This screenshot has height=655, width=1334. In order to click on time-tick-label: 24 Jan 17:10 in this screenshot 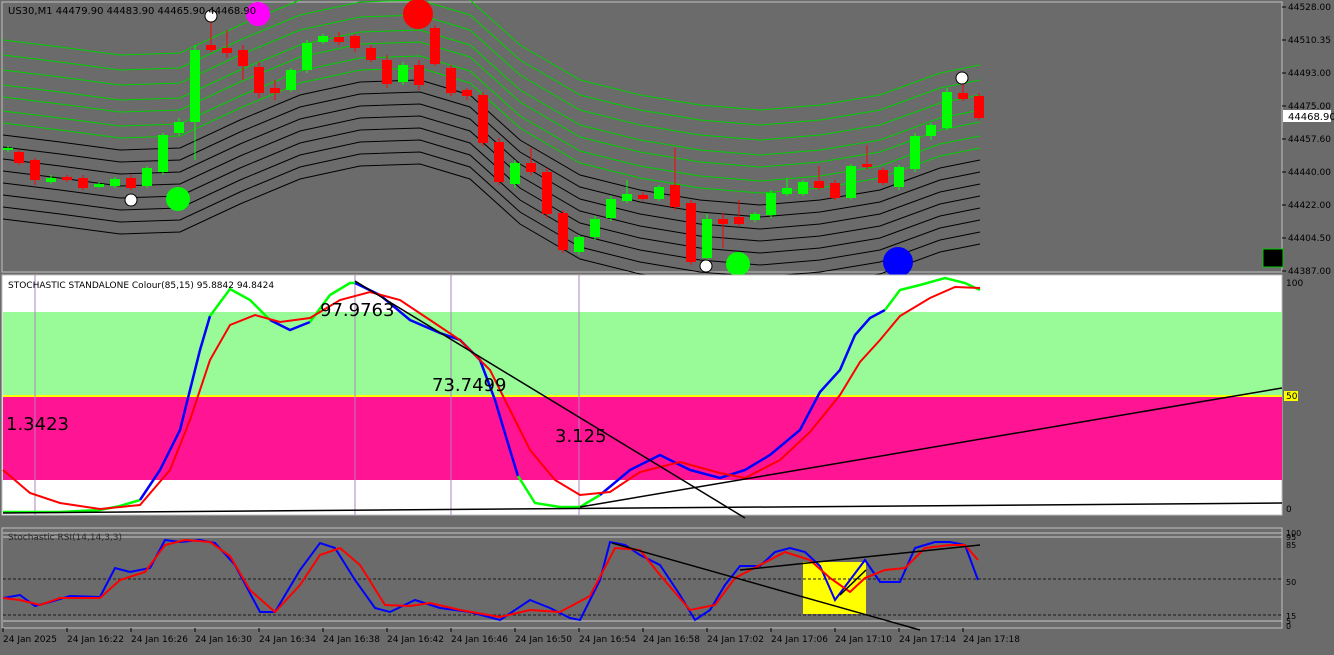, I will do `click(863, 640)`.